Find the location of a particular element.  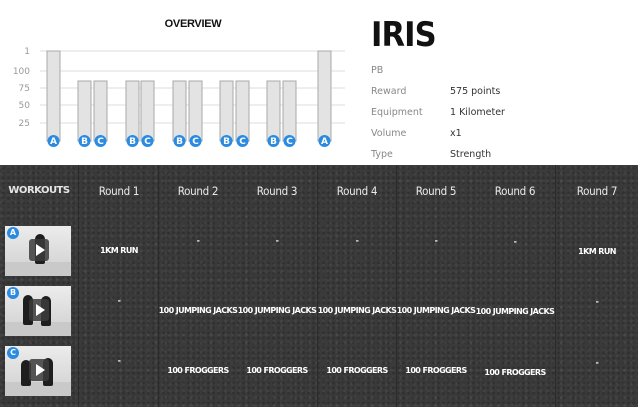

workout-title: IRIS is located at coordinates (404, 35).